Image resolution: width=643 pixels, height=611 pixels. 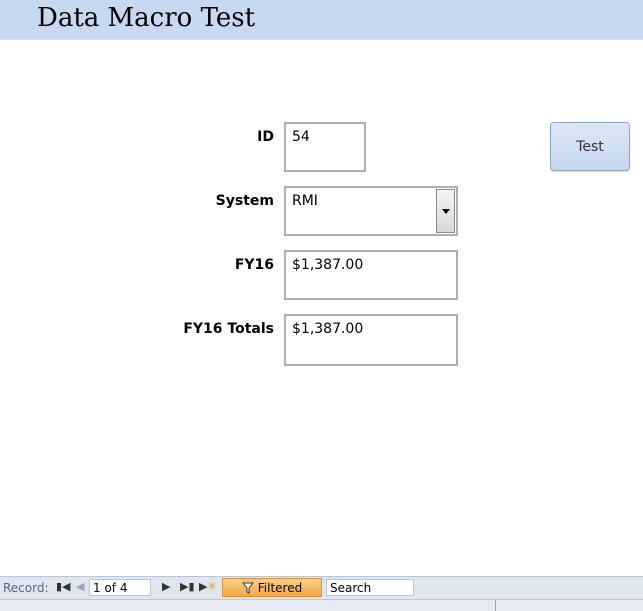 I want to click on record-label: Record:, so click(x=26, y=588).